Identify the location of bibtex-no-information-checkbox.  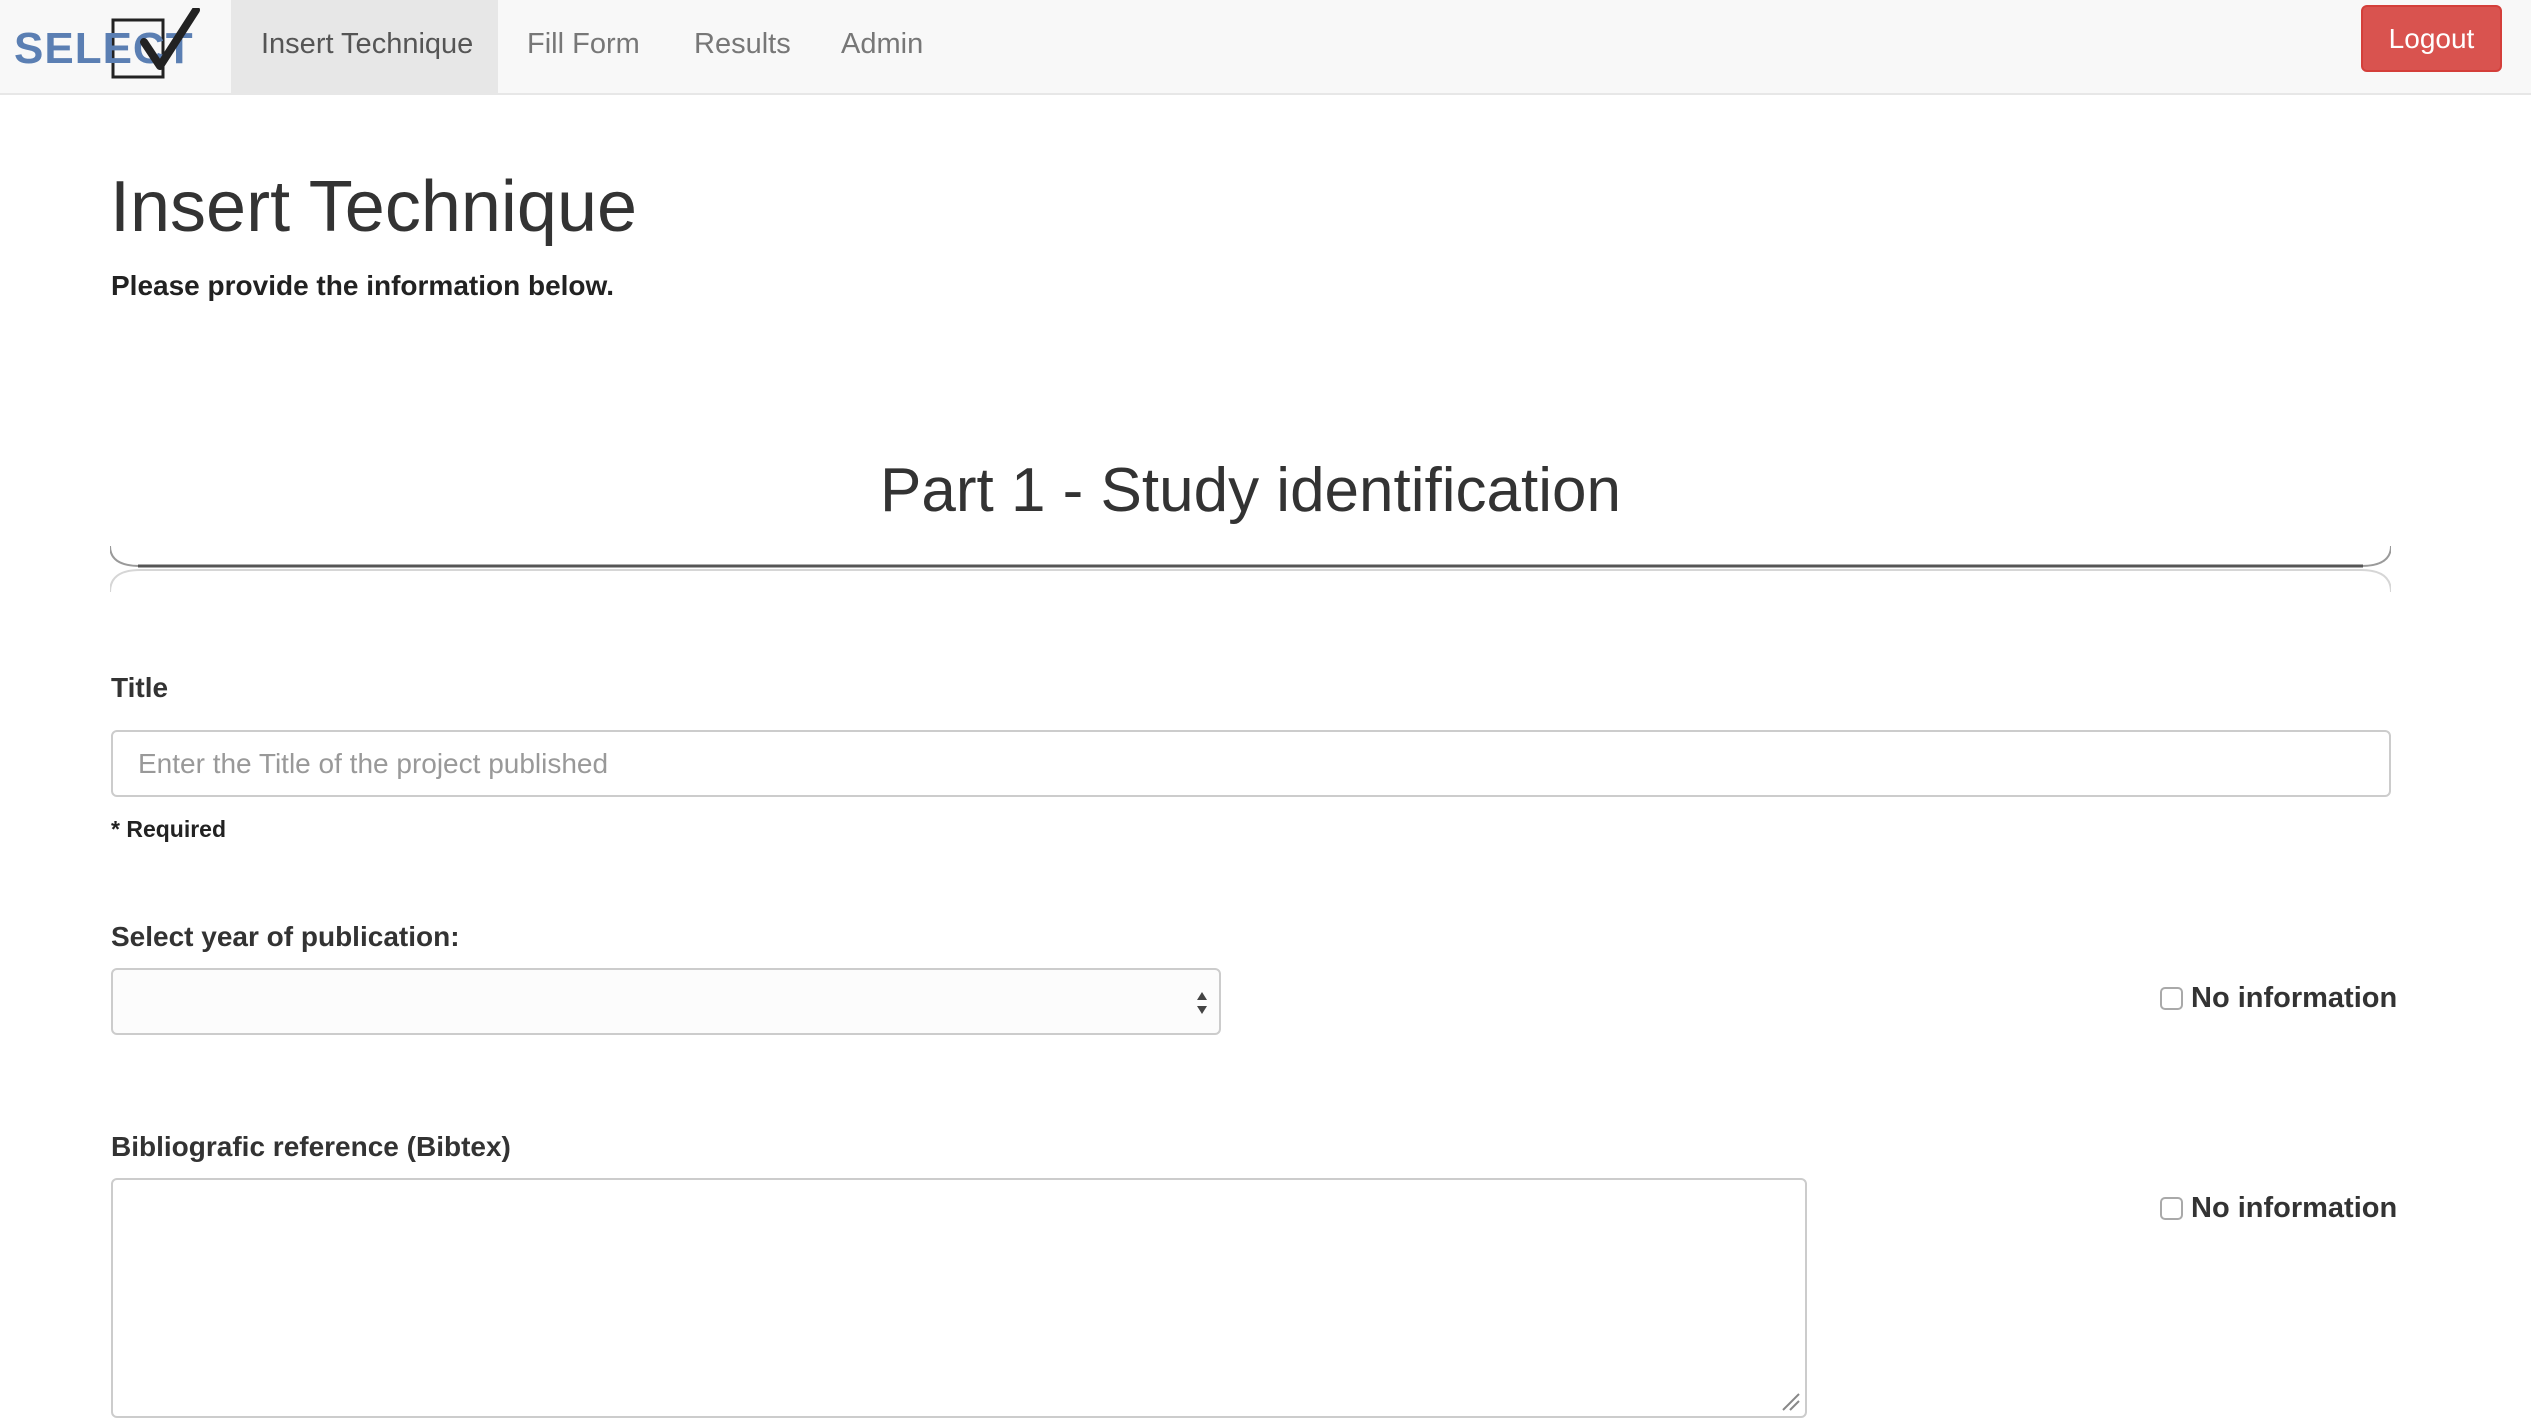
(2171, 1208).